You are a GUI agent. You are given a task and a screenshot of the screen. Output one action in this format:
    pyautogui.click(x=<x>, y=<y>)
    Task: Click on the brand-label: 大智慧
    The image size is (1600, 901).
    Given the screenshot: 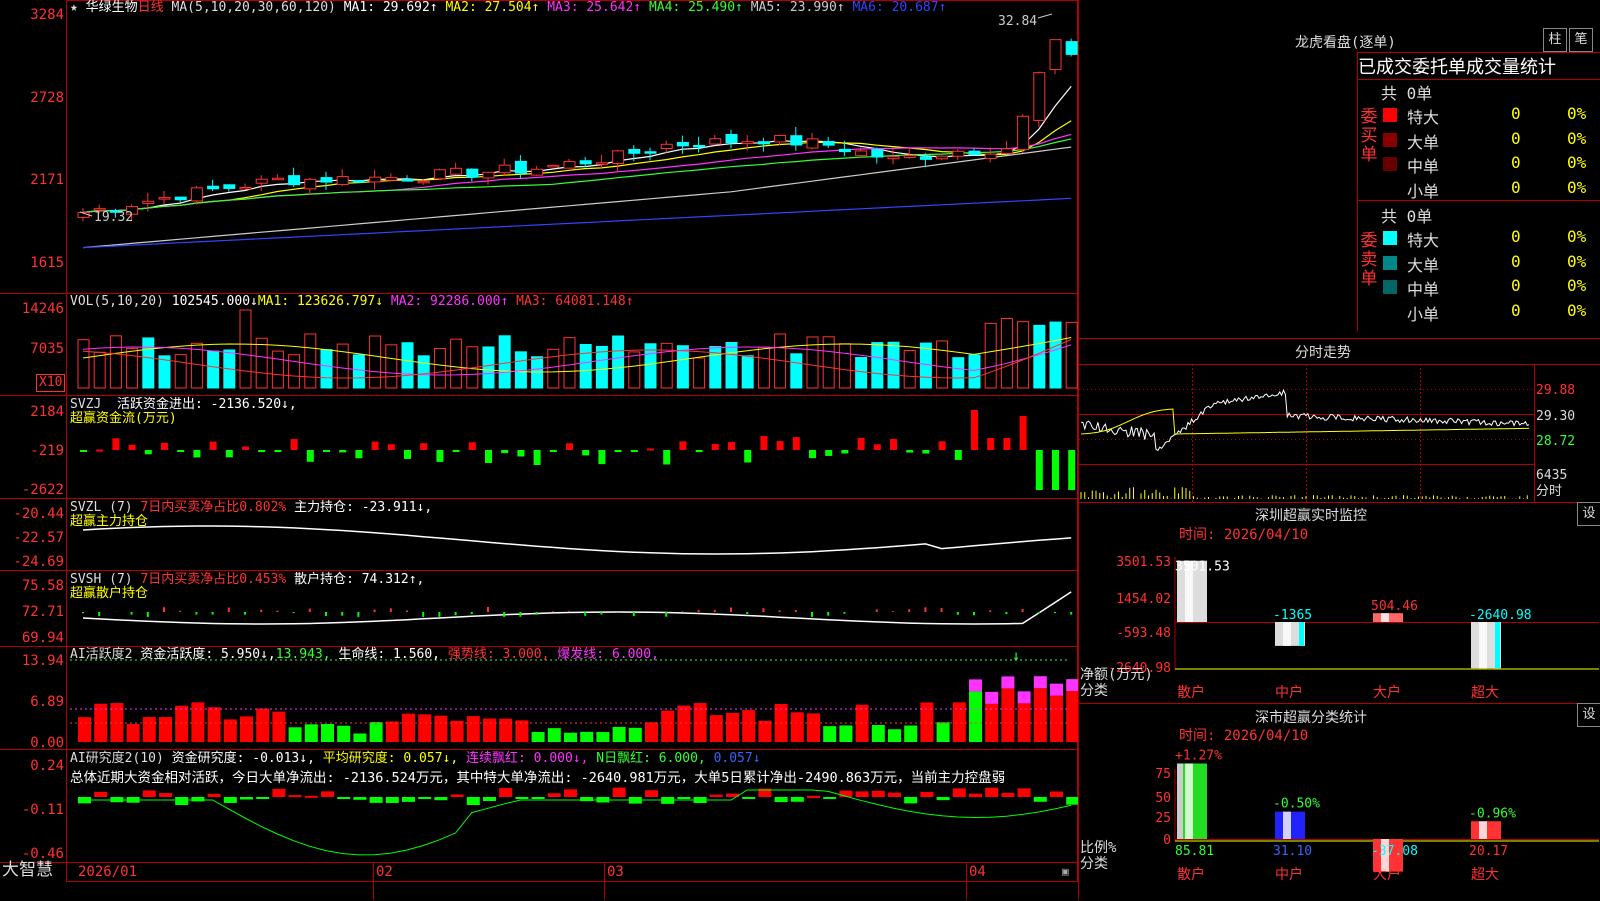 What is the action you would take?
    pyautogui.click(x=27, y=870)
    